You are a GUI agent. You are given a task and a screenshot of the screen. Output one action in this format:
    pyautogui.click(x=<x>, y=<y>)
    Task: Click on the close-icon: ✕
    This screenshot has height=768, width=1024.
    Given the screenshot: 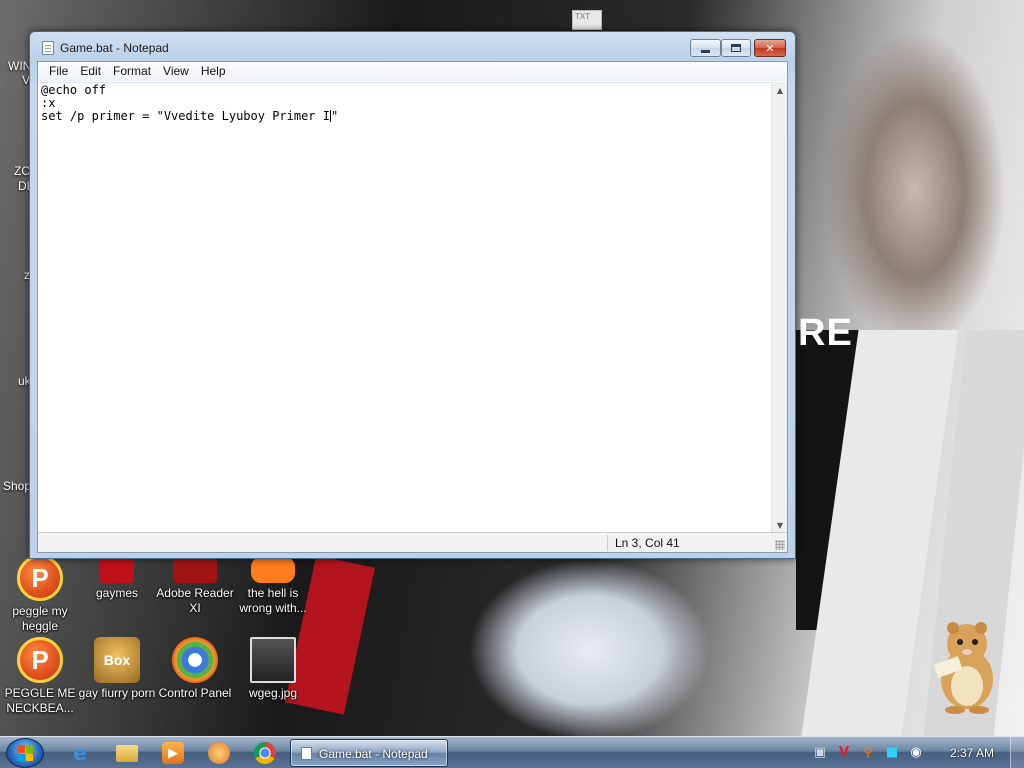 What is the action you would take?
    pyautogui.click(x=770, y=48)
    